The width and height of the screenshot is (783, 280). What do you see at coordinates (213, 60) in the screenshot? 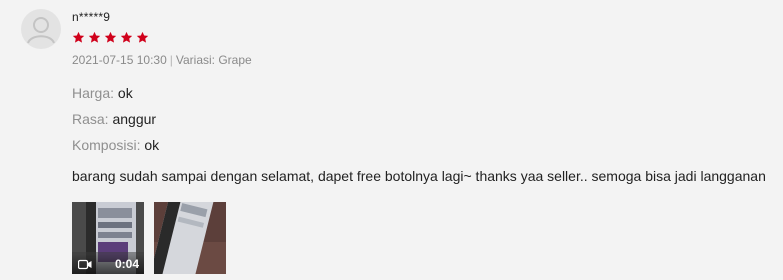
I see `review-variation: Variasi: Grape` at bounding box center [213, 60].